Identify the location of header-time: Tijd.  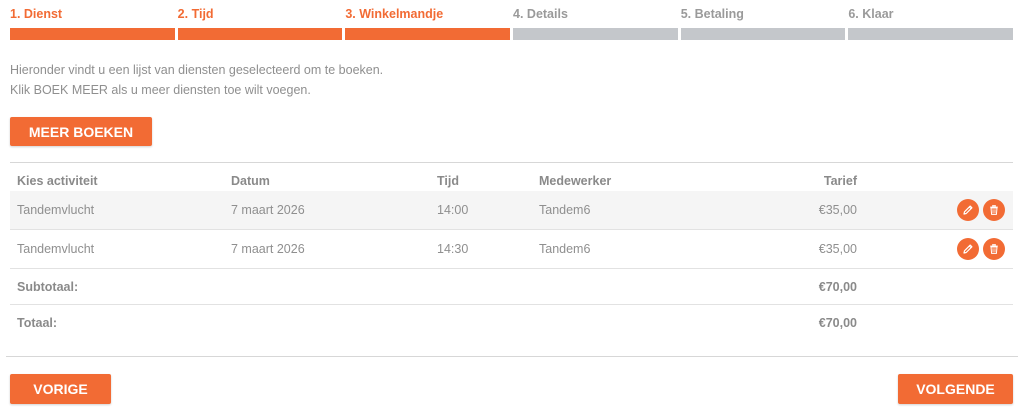
(448, 181).